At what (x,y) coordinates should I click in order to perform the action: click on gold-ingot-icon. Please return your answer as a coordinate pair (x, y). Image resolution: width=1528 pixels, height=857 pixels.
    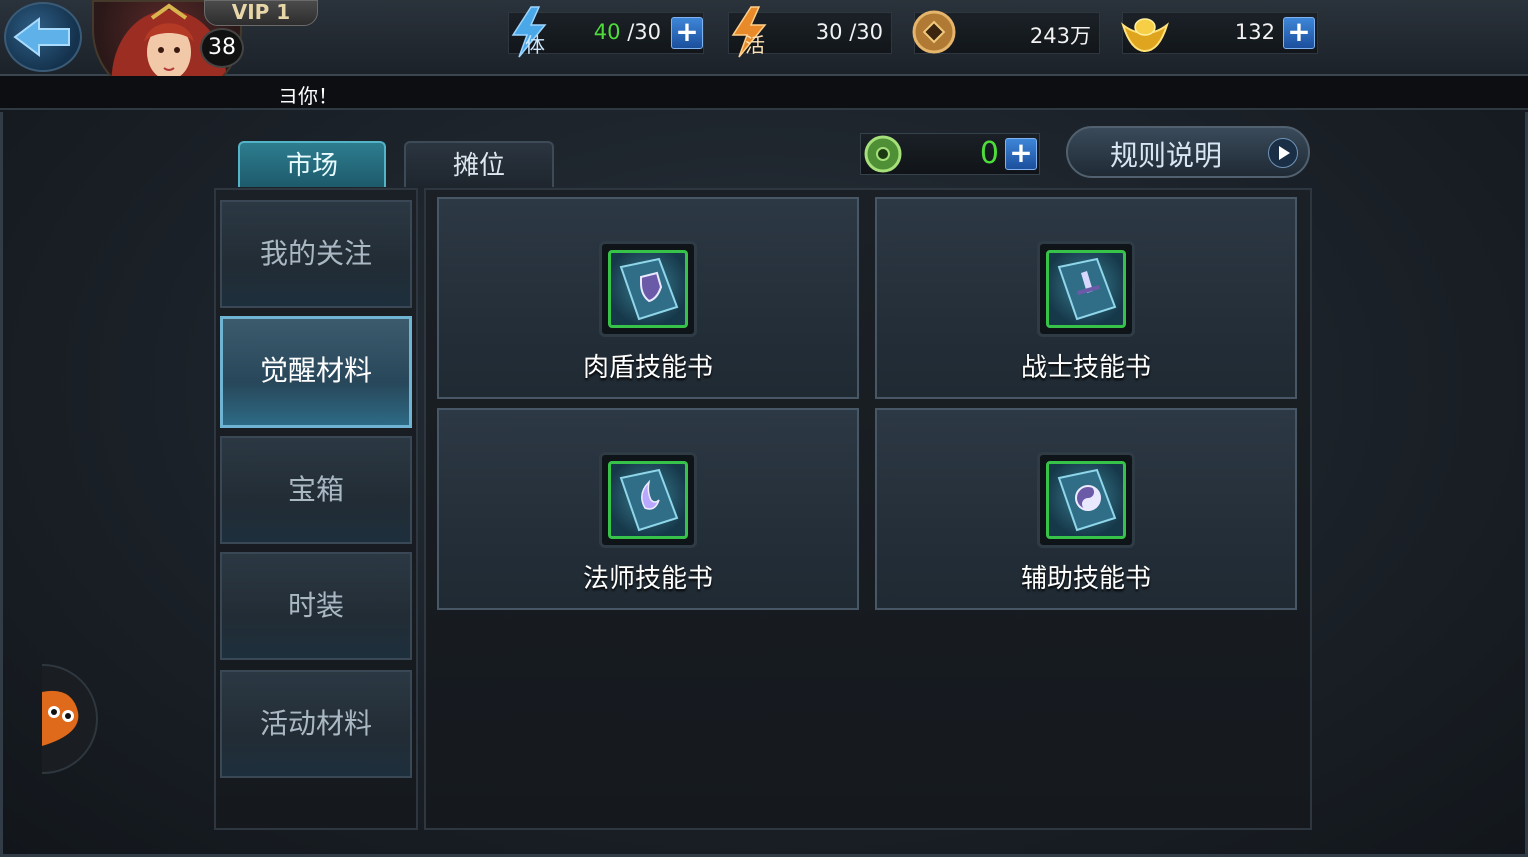
    Looking at the image, I should click on (1145, 36).